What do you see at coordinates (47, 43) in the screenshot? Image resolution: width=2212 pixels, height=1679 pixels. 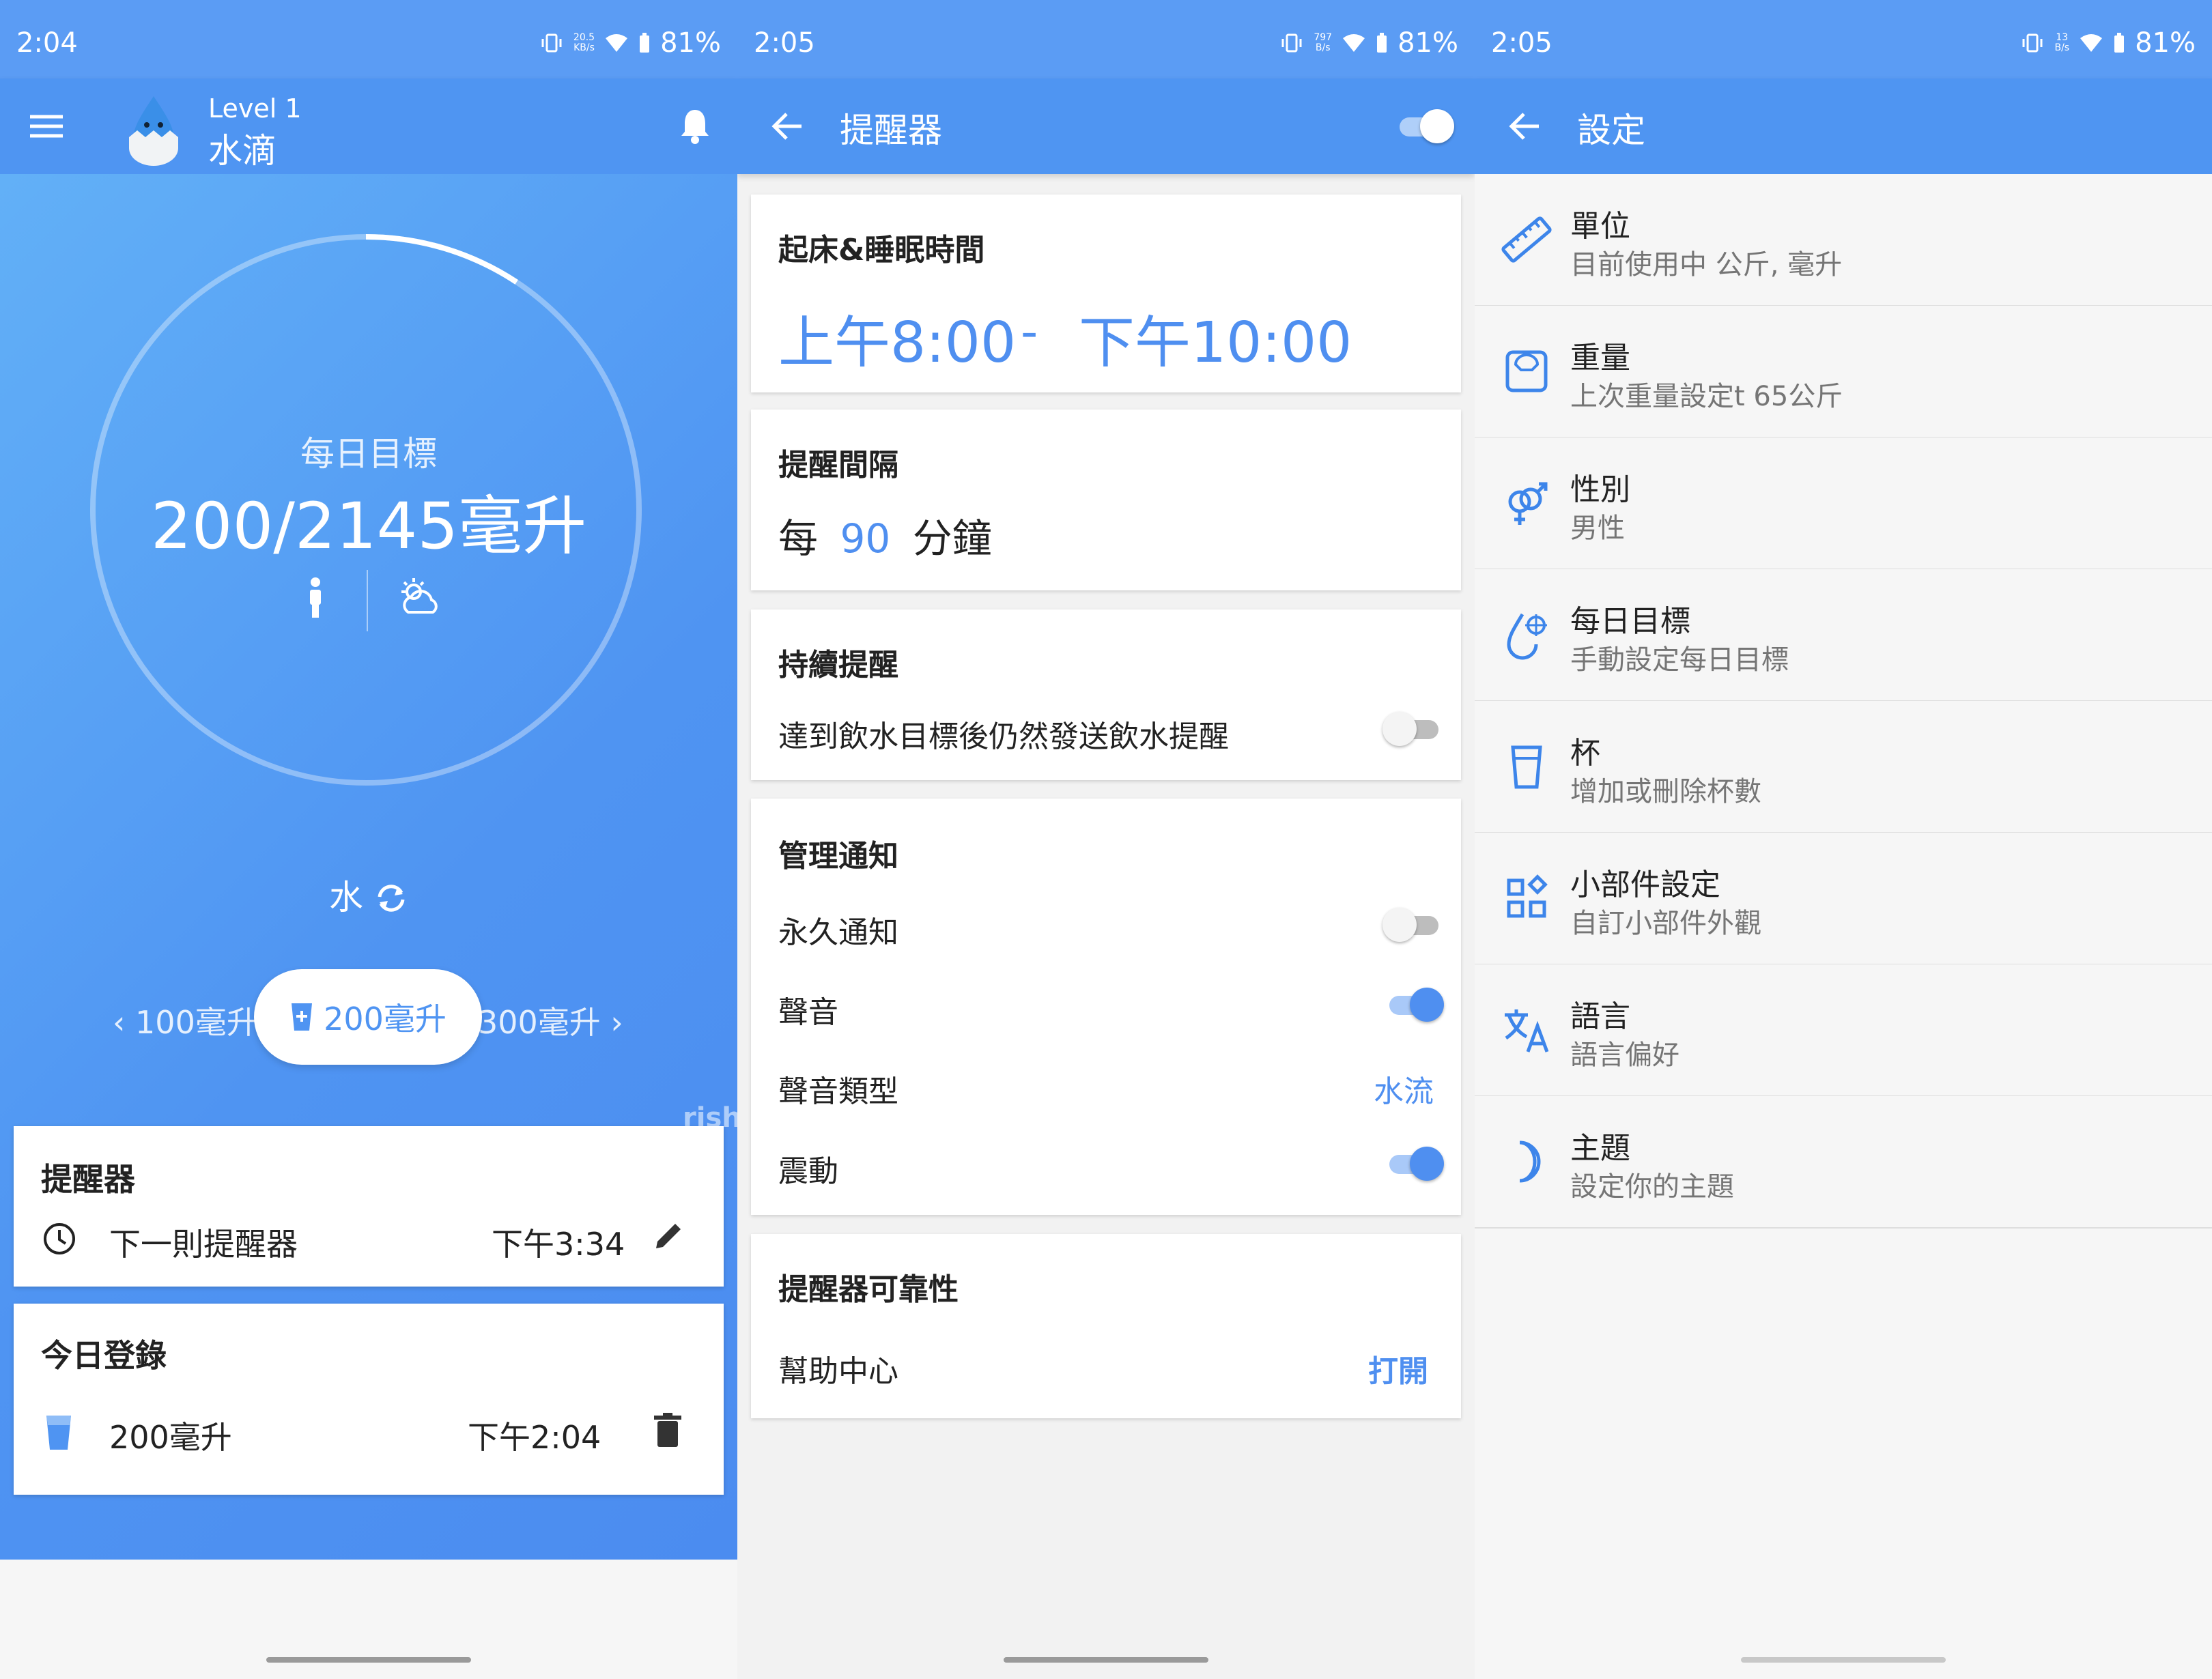 I see `status-time: 2:04` at bounding box center [47, 43].